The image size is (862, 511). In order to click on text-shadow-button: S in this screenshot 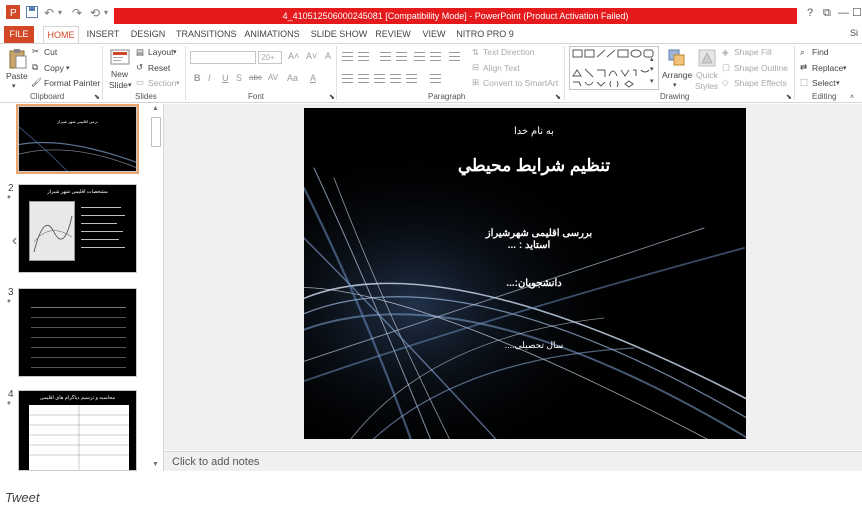, I will do `click(239, 78)`.